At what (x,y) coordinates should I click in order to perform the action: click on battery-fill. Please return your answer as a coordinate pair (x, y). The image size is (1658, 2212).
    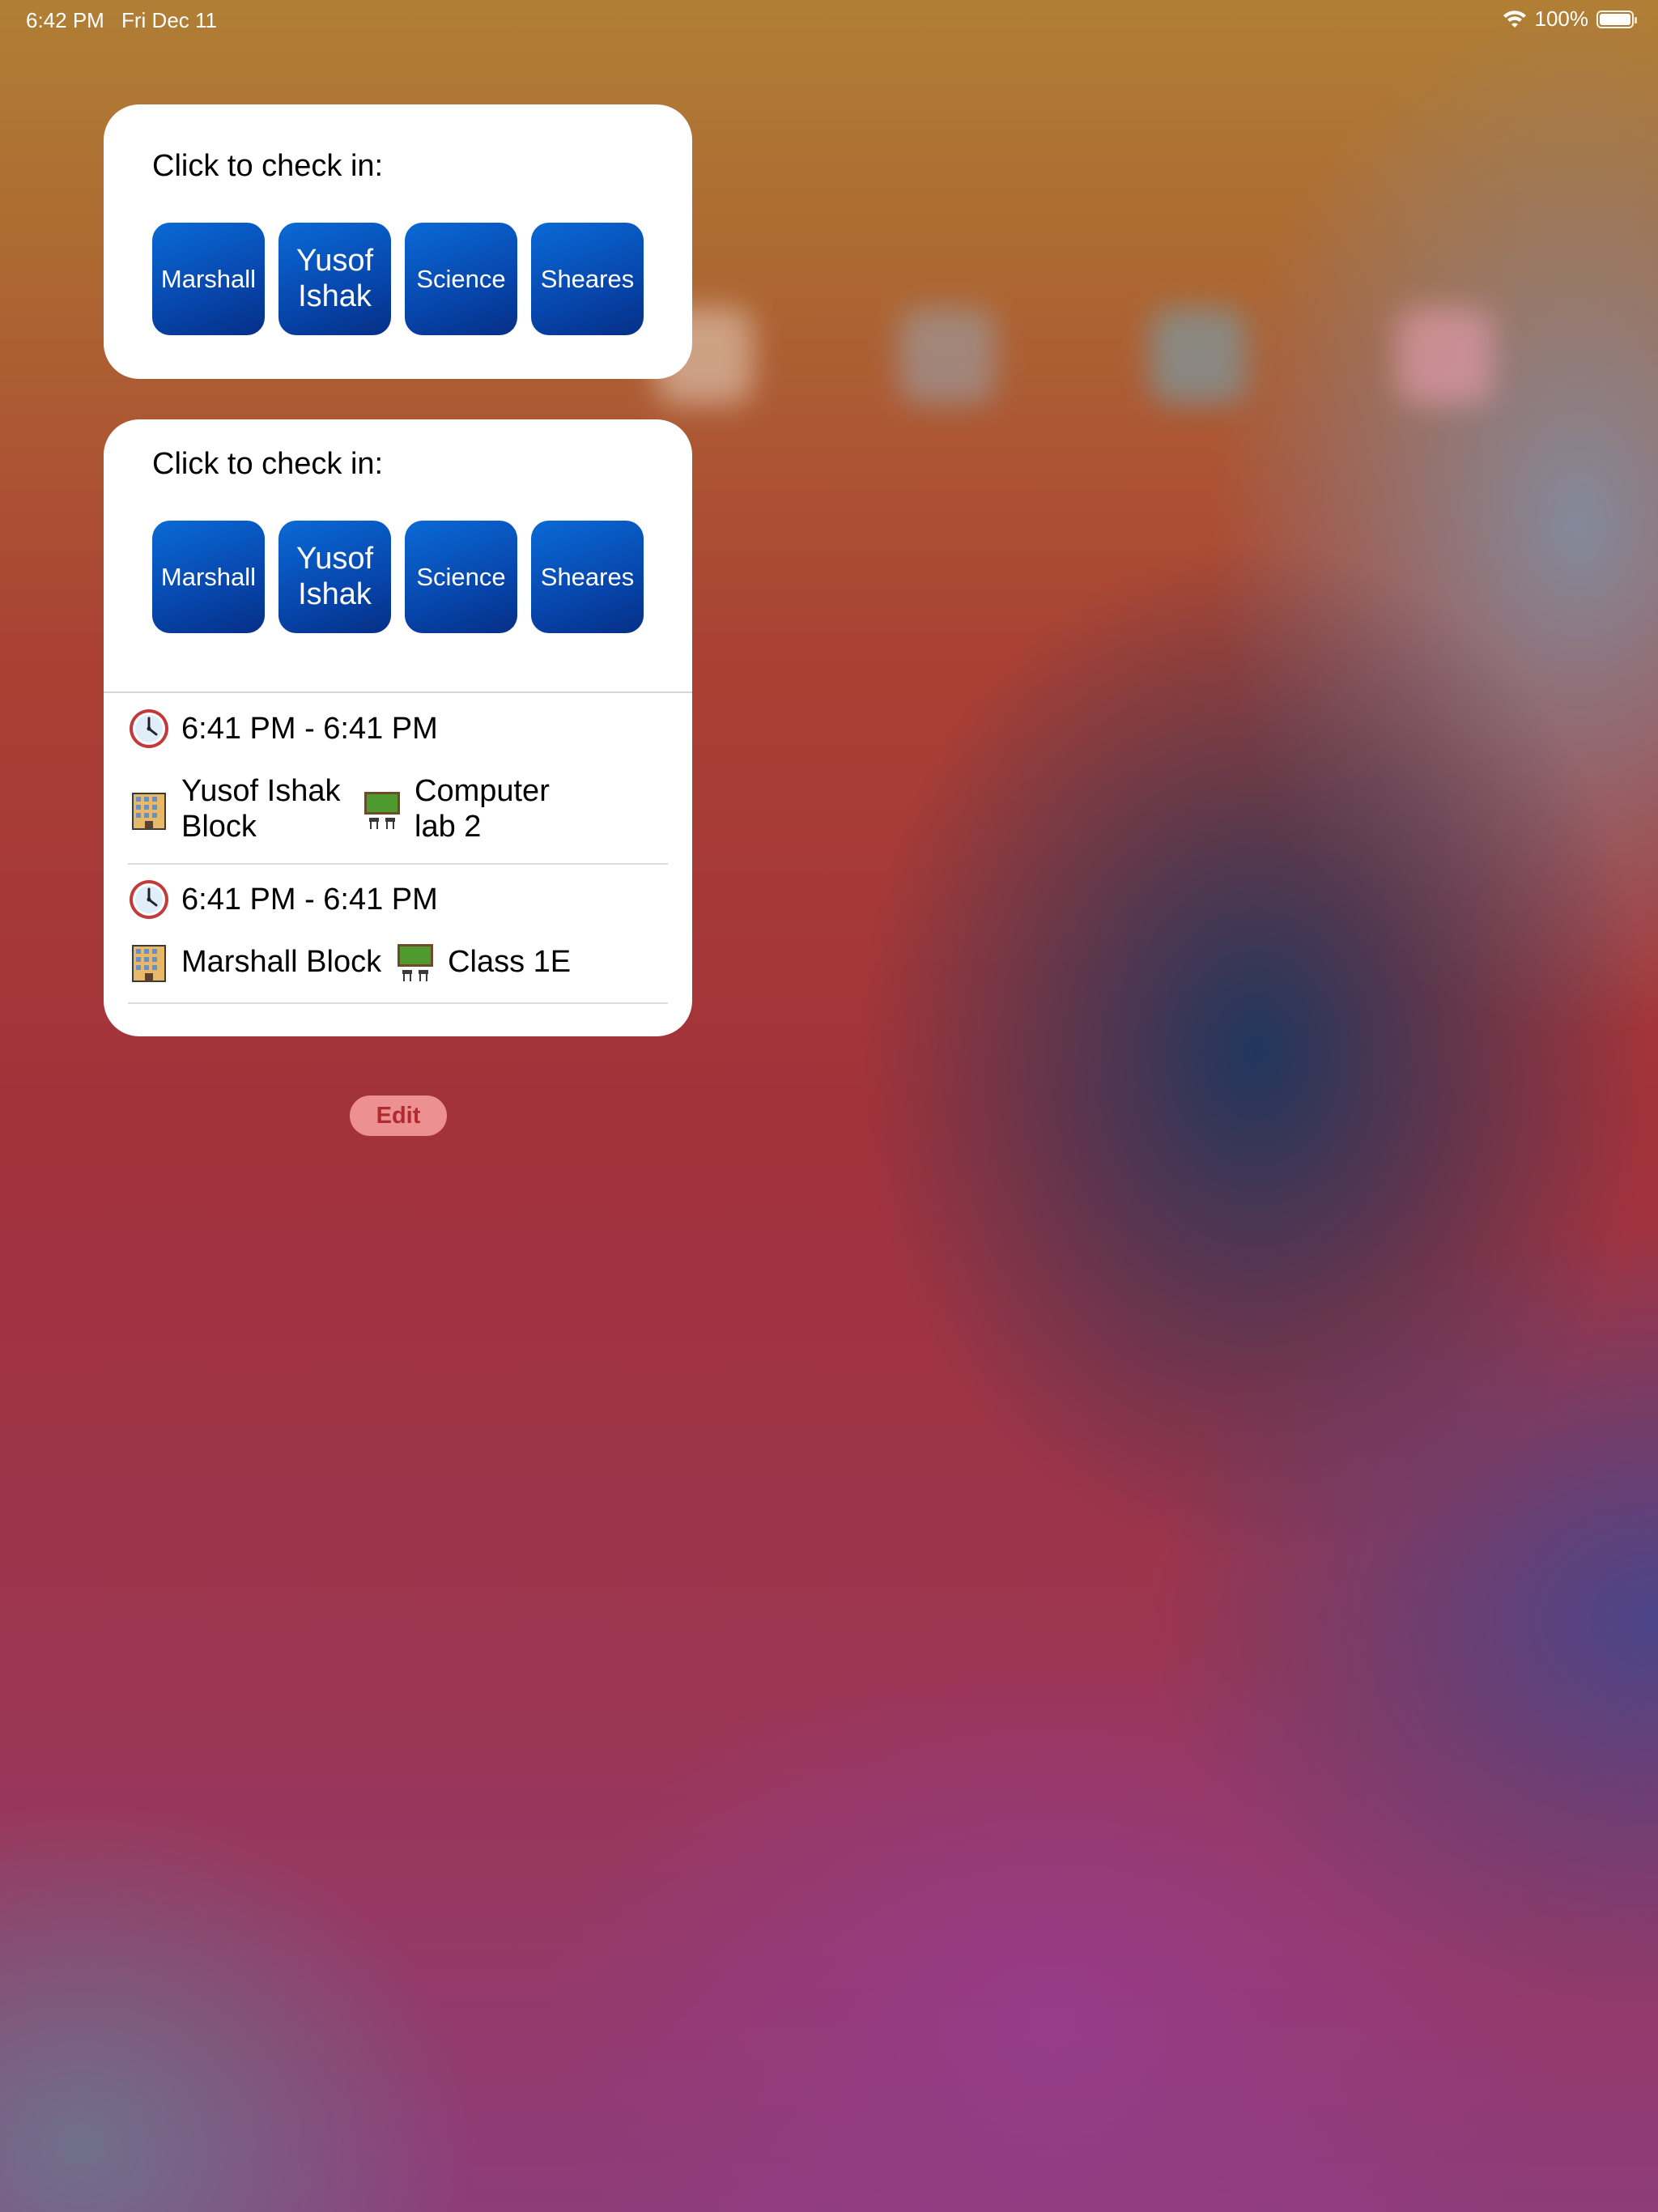
    Looking at the image, I should click on (1615, 19).